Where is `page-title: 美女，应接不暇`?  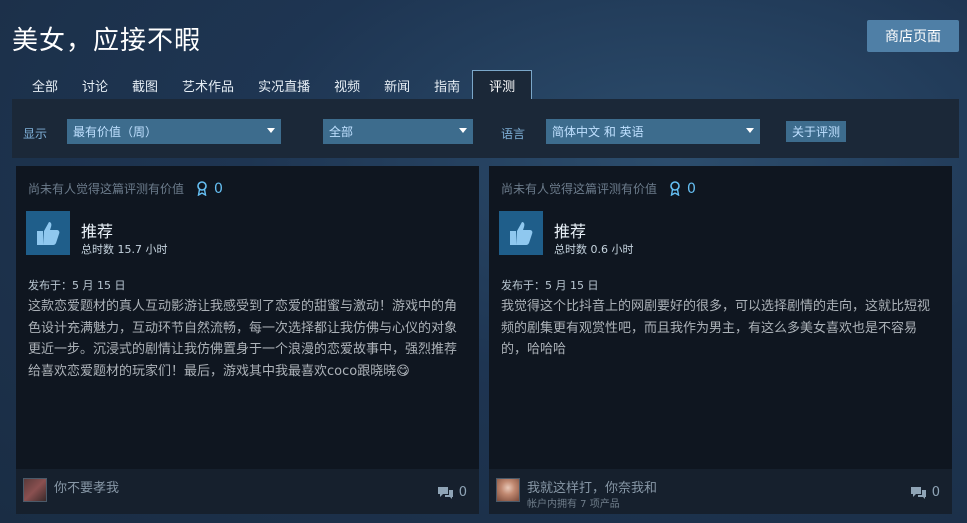
page-title: 美女，应接不暇 is located at coordinates (107, 41).